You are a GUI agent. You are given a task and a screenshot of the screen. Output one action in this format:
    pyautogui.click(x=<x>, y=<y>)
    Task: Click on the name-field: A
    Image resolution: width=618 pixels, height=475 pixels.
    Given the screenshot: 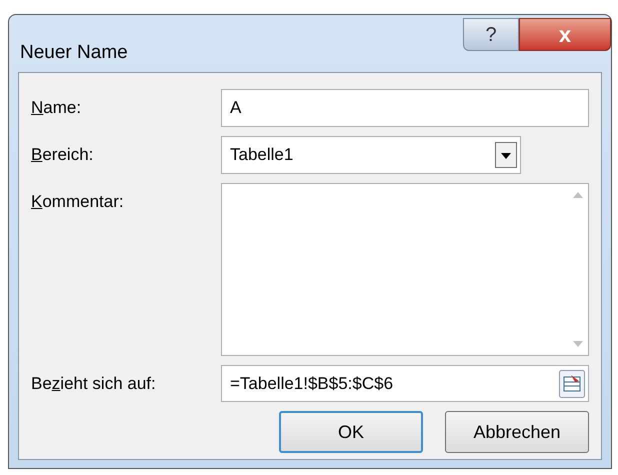 What is the action you would take?
    pyautogui.click(x=405, y=108)
    